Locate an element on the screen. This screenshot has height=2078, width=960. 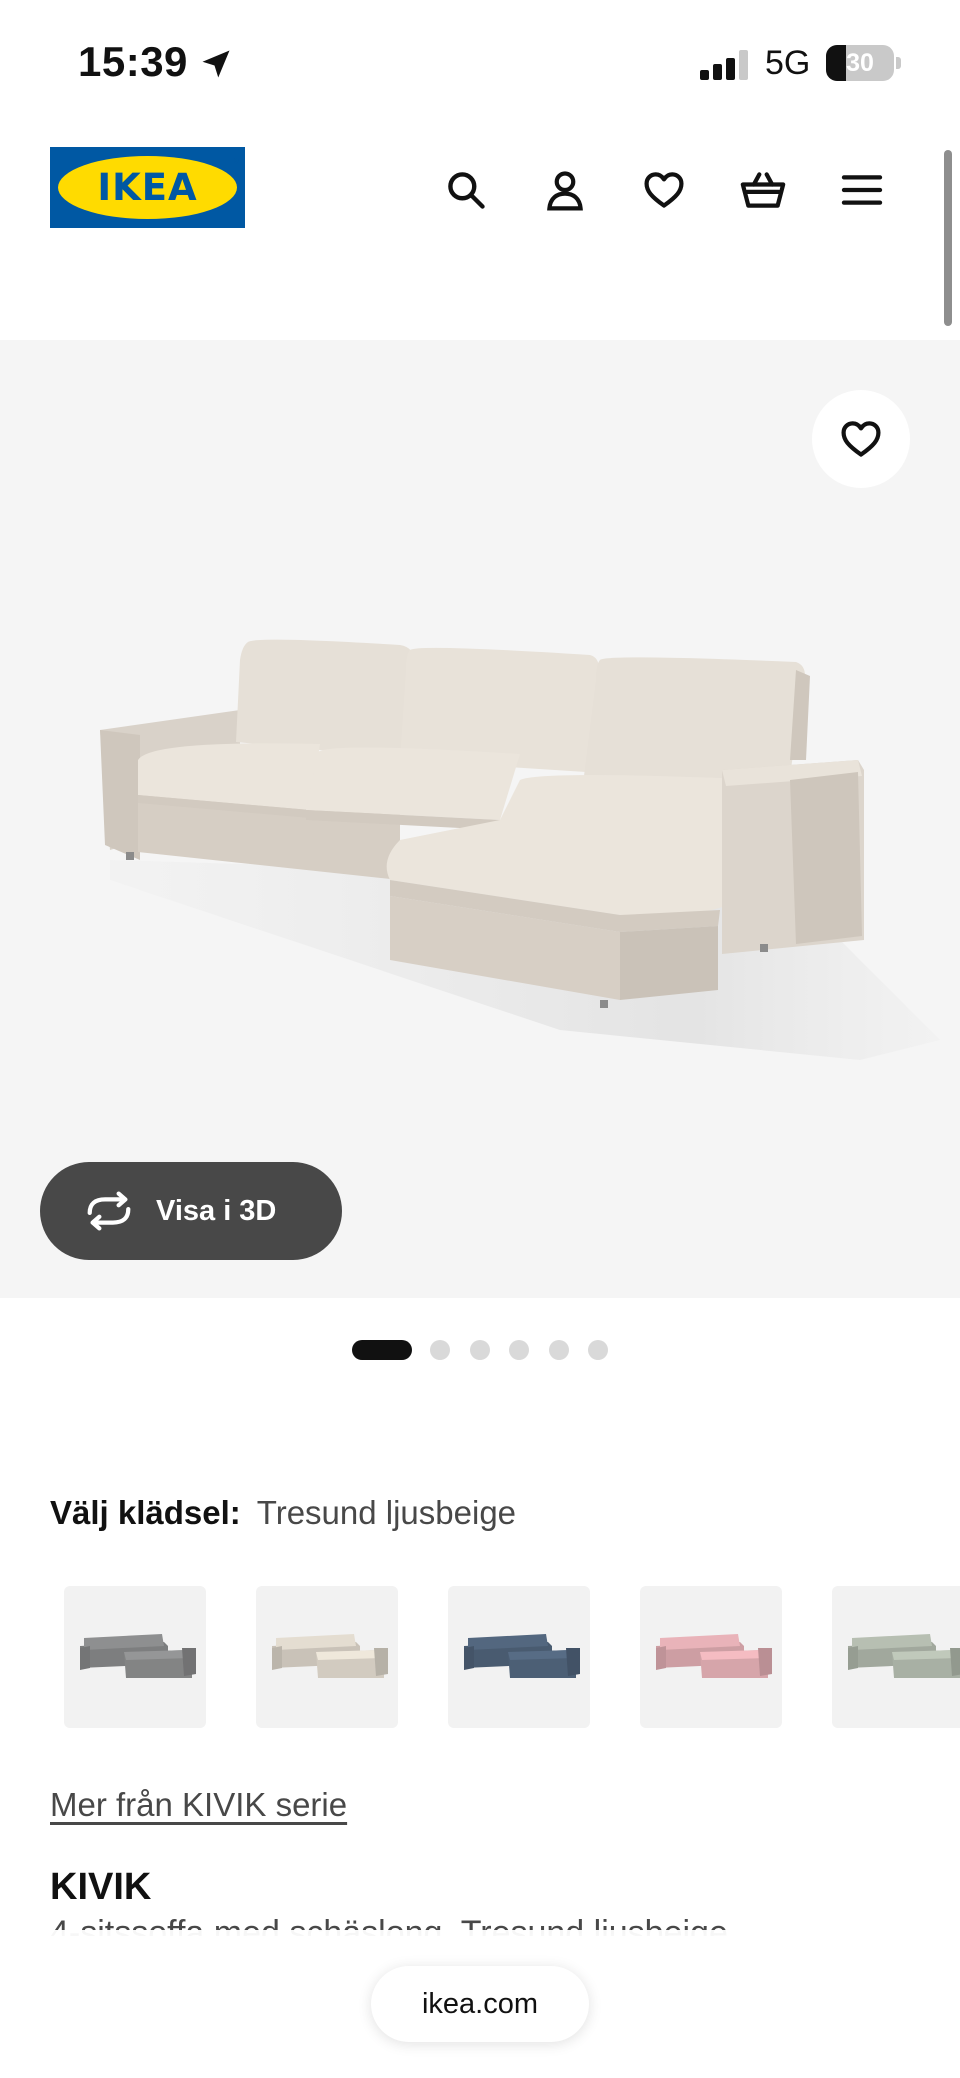
logo-registered-mark: ® is located at coordinates (235, 161).